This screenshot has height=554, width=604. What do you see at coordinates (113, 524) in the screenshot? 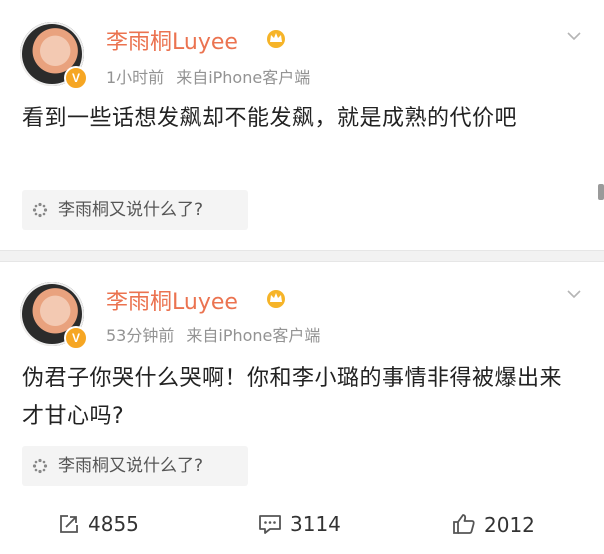
I see `share-count: 4855` at bounding box center [113, 524].